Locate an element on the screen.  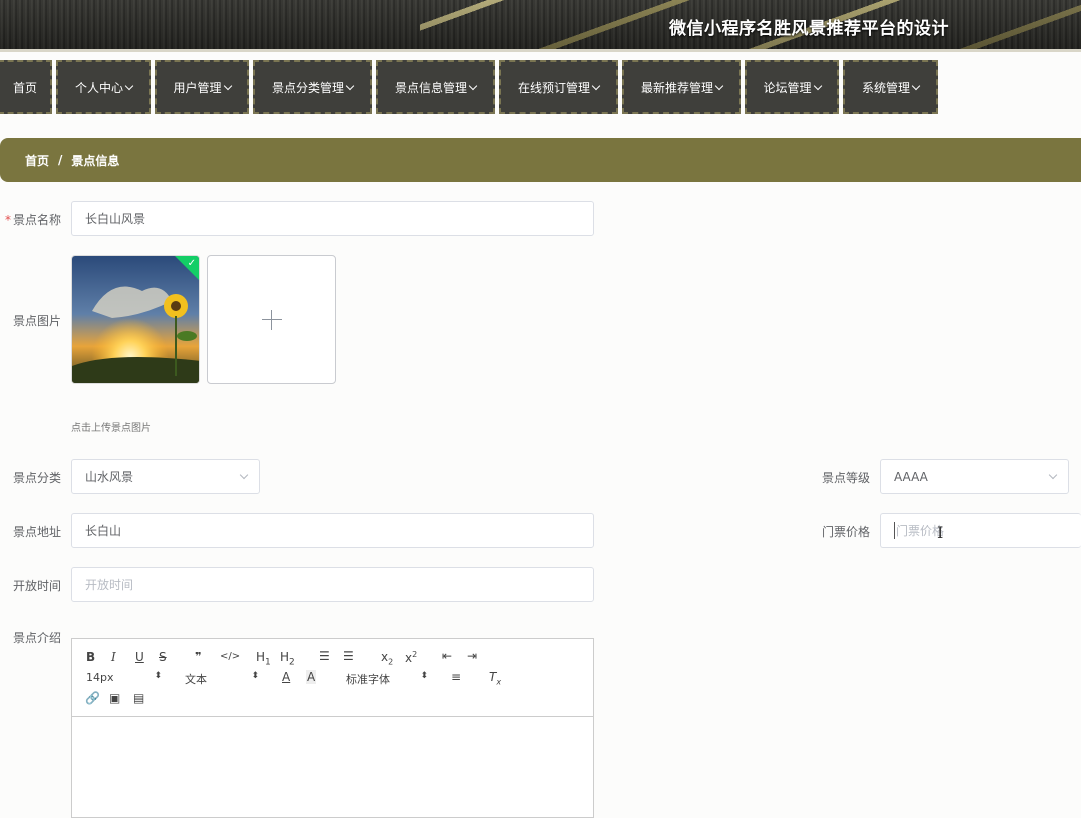
nav-item-system-management: 系统管理 is located at coordinates (890, 87).